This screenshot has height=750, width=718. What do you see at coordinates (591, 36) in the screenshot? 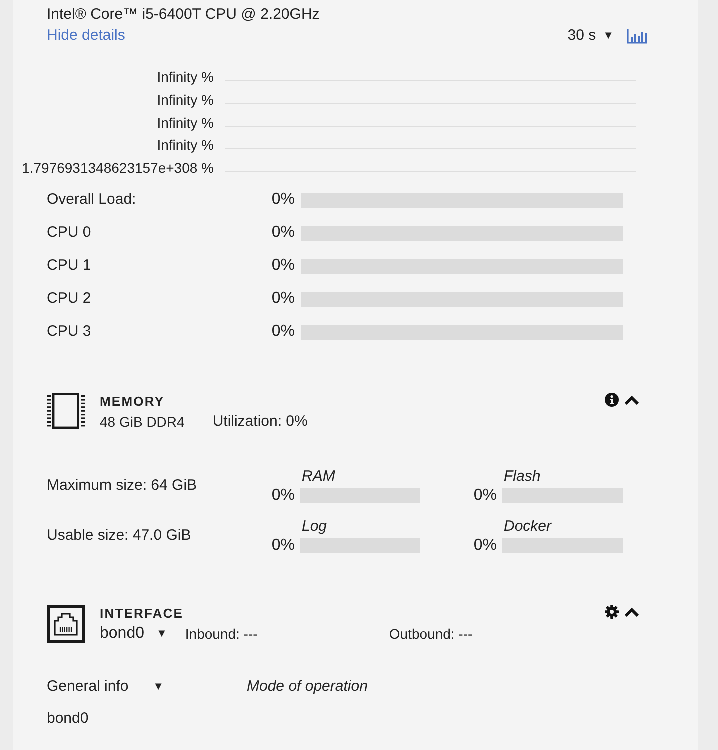
I see `interval-dropdown: 30 s ▼` at bounding box center [591, 36].